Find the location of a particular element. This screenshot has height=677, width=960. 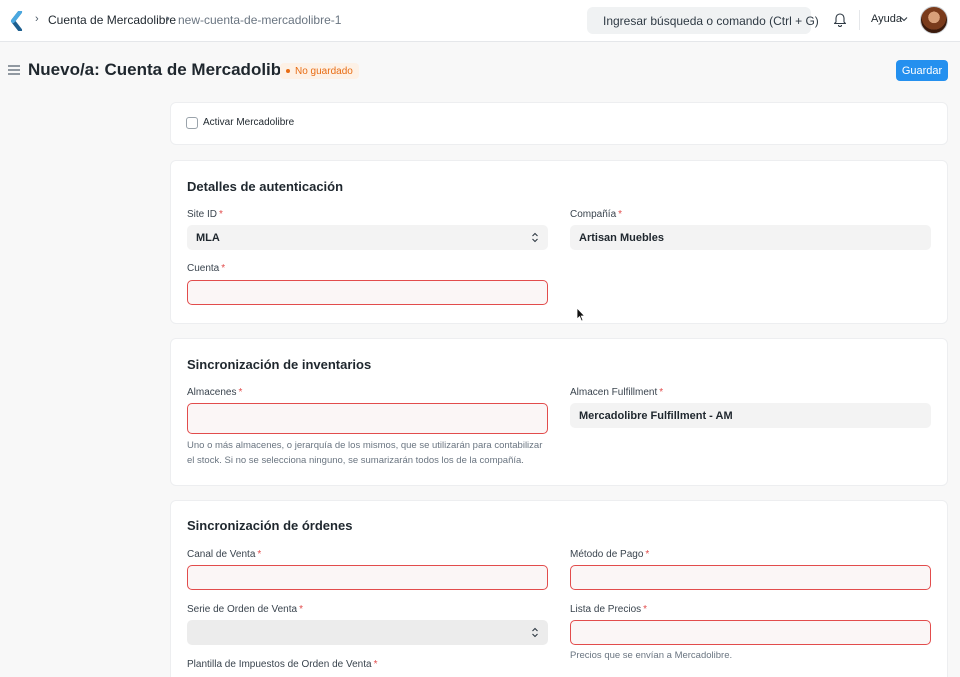

payment-method-label: Método de Pago * is located at coordinates (610, 554).